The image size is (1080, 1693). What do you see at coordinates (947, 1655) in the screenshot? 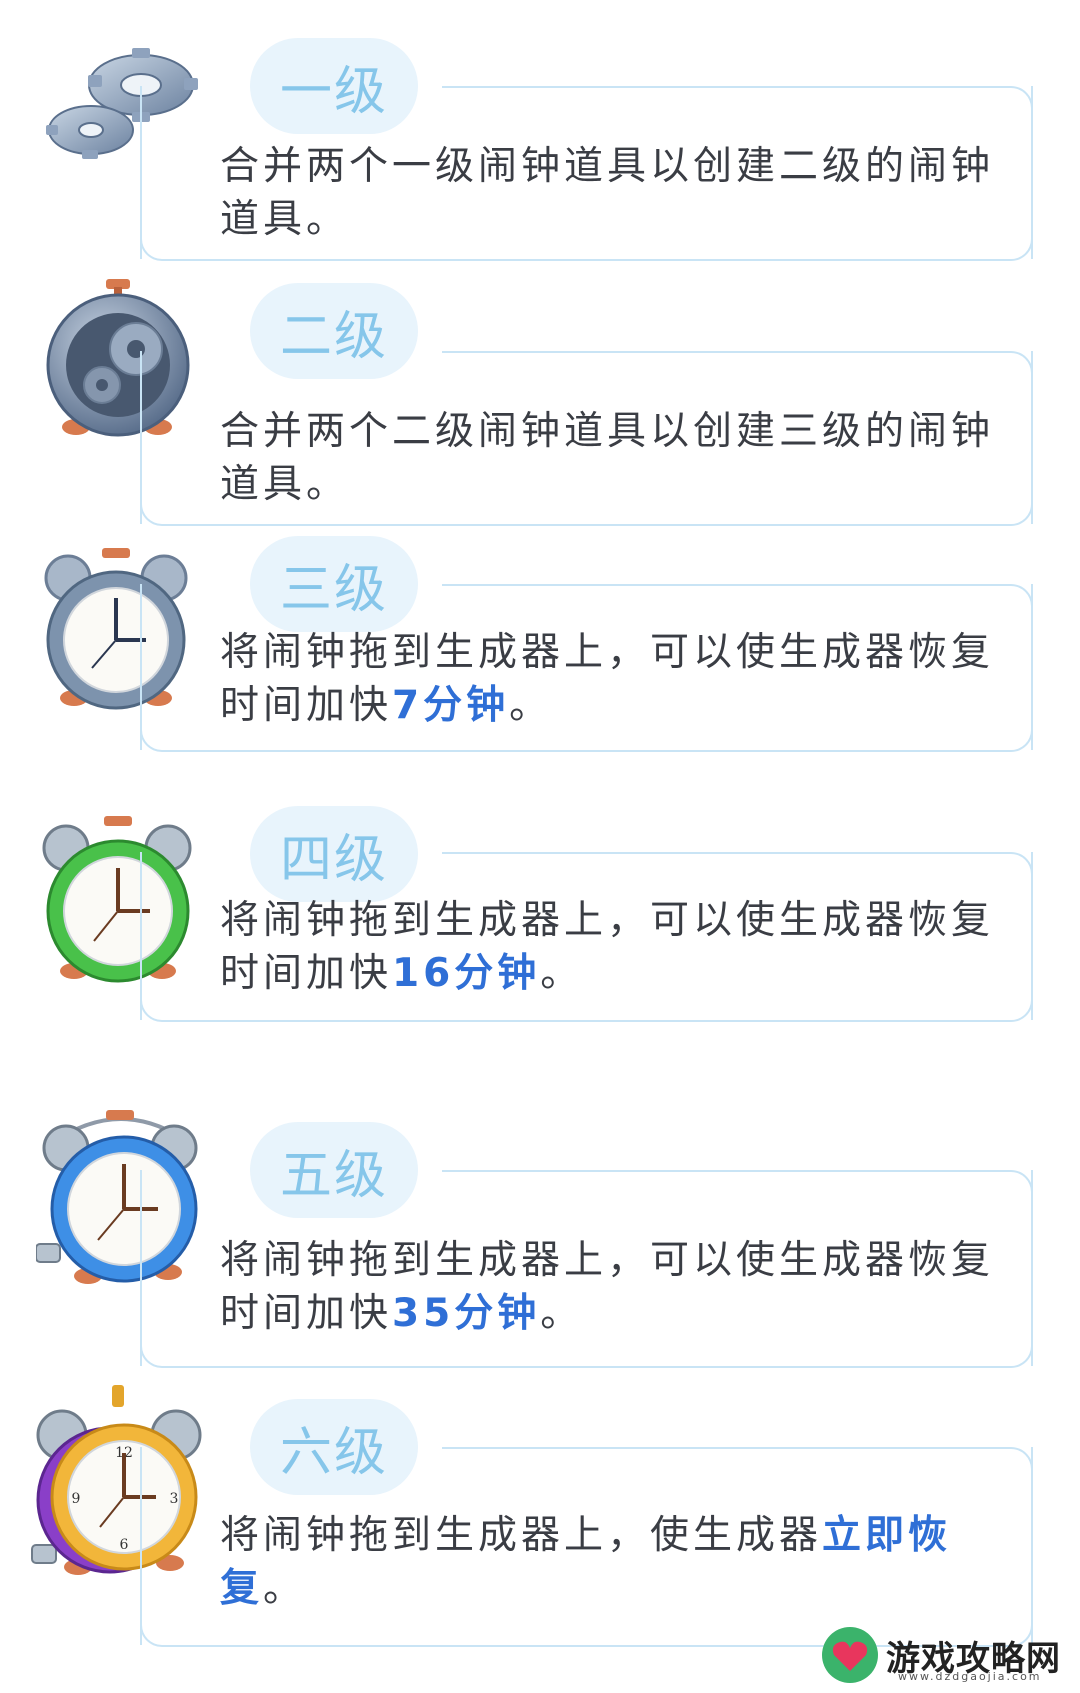
I see `site-watermark: 游戏攻略网 www.dzdgaojia.com` at bounding box center [947, 1655].